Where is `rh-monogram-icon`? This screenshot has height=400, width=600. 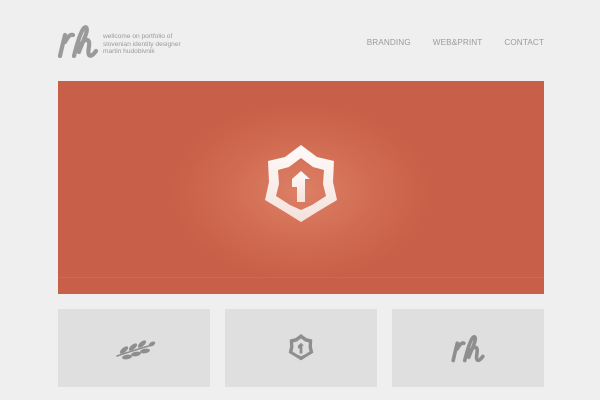
rh-monogram-icon is located at coordinates (468, 349).